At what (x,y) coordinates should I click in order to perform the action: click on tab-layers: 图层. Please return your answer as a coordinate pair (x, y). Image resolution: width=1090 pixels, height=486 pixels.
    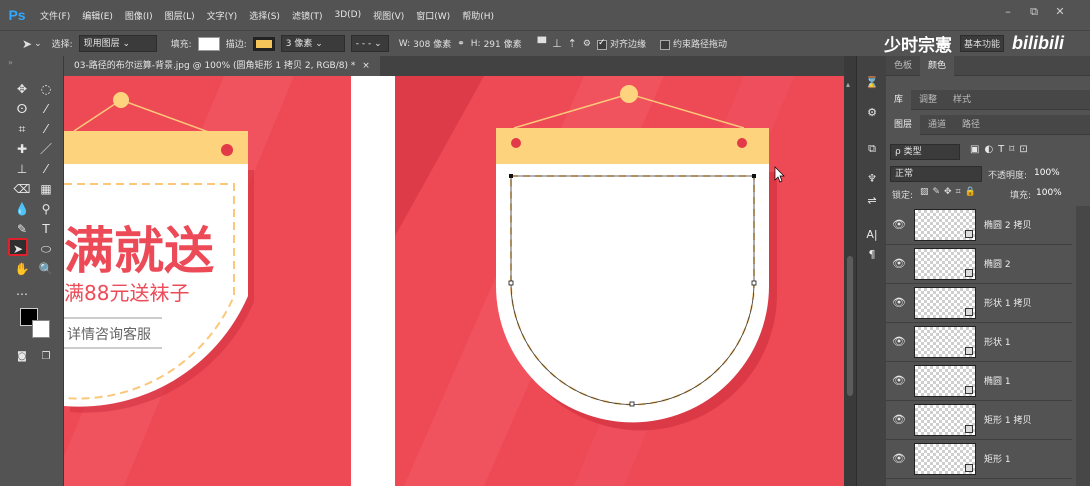
    Looking at the image, I should click on (903, 124).